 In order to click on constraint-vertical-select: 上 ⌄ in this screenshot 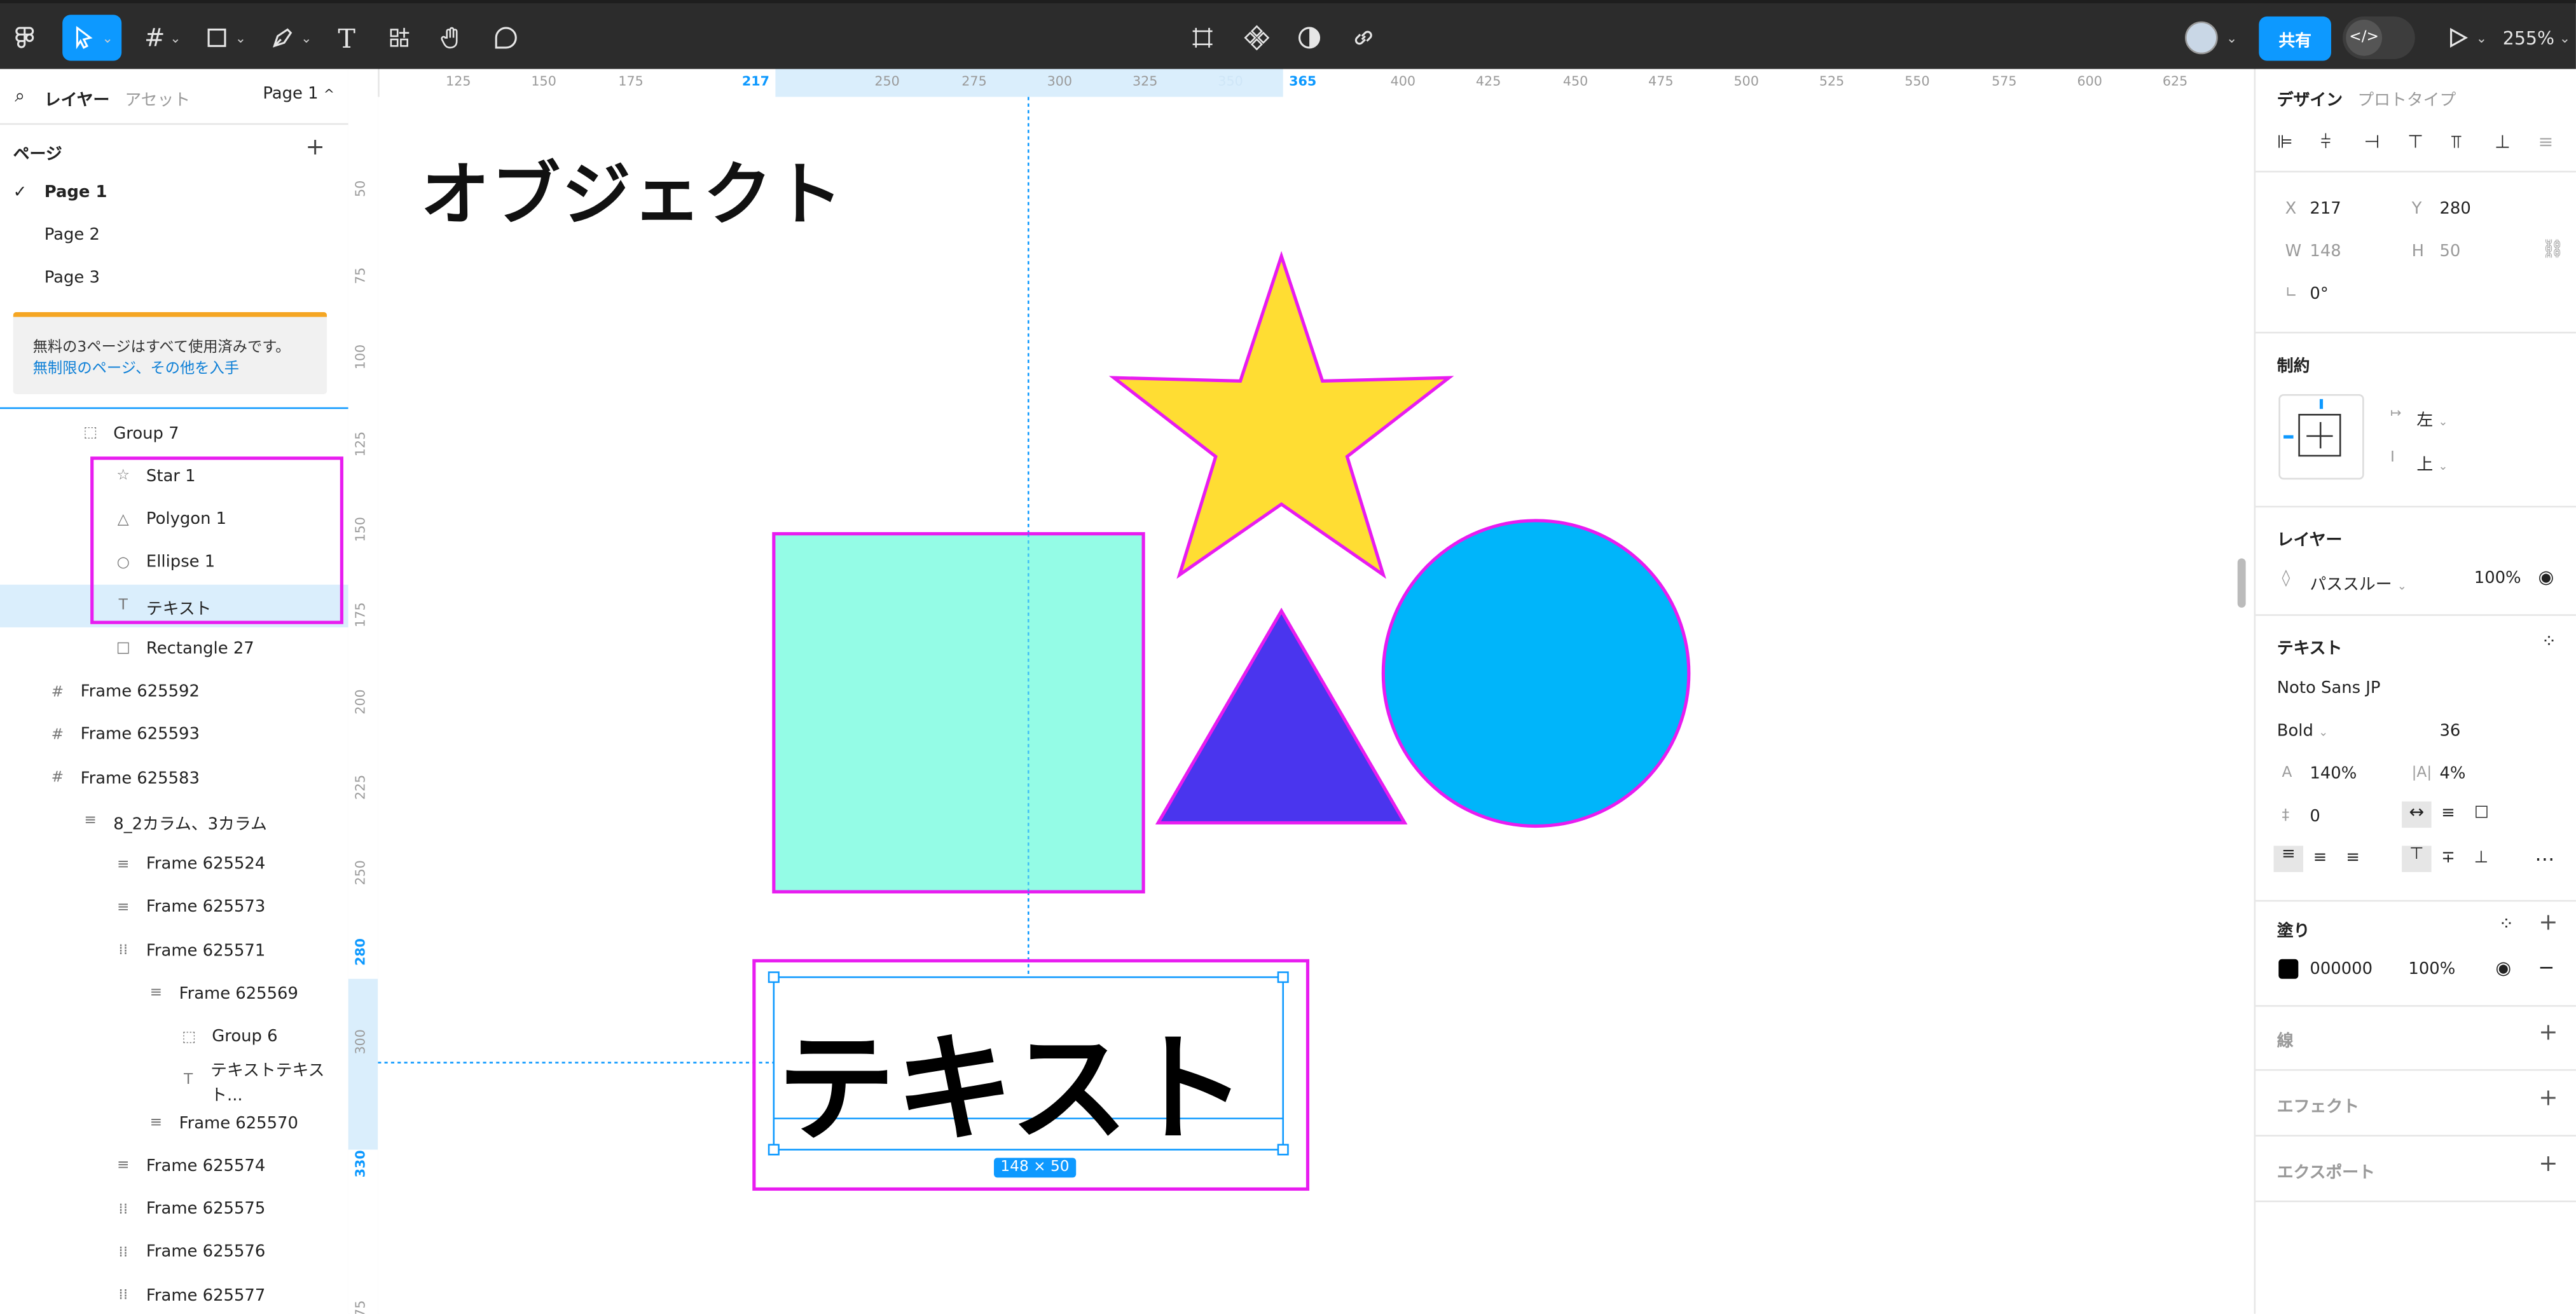, I will do `click(2432, 462)`.